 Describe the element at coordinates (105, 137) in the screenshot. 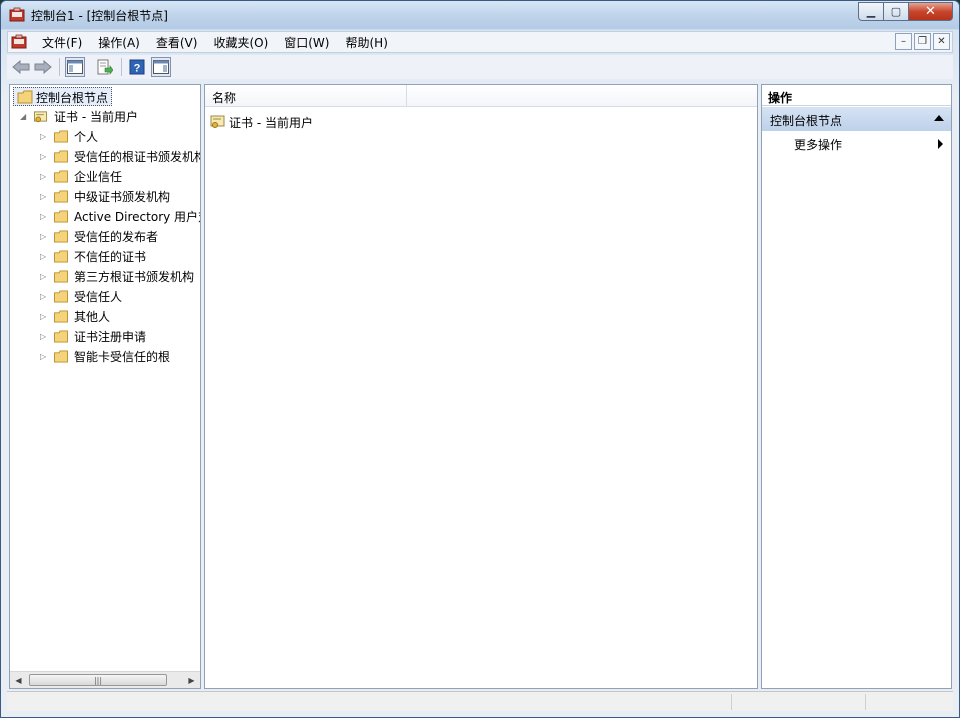

I see `tree-node-store: ▷ 个人` at that location.